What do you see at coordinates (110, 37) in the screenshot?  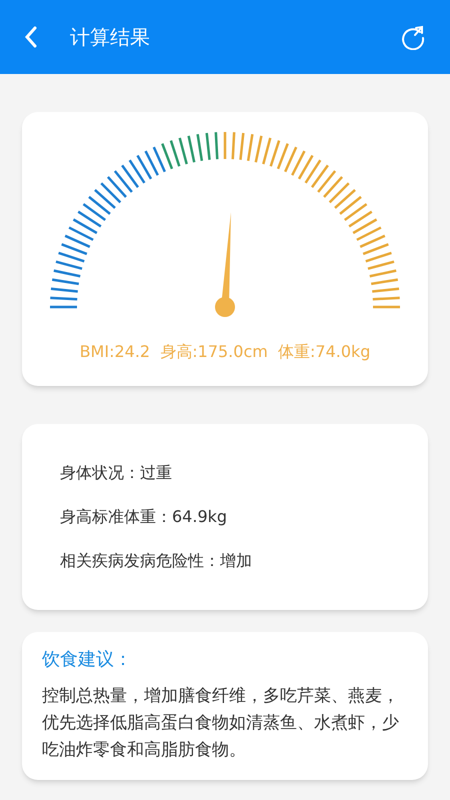 I see `page-title: 计算结果` at bounding box center [110, 37].